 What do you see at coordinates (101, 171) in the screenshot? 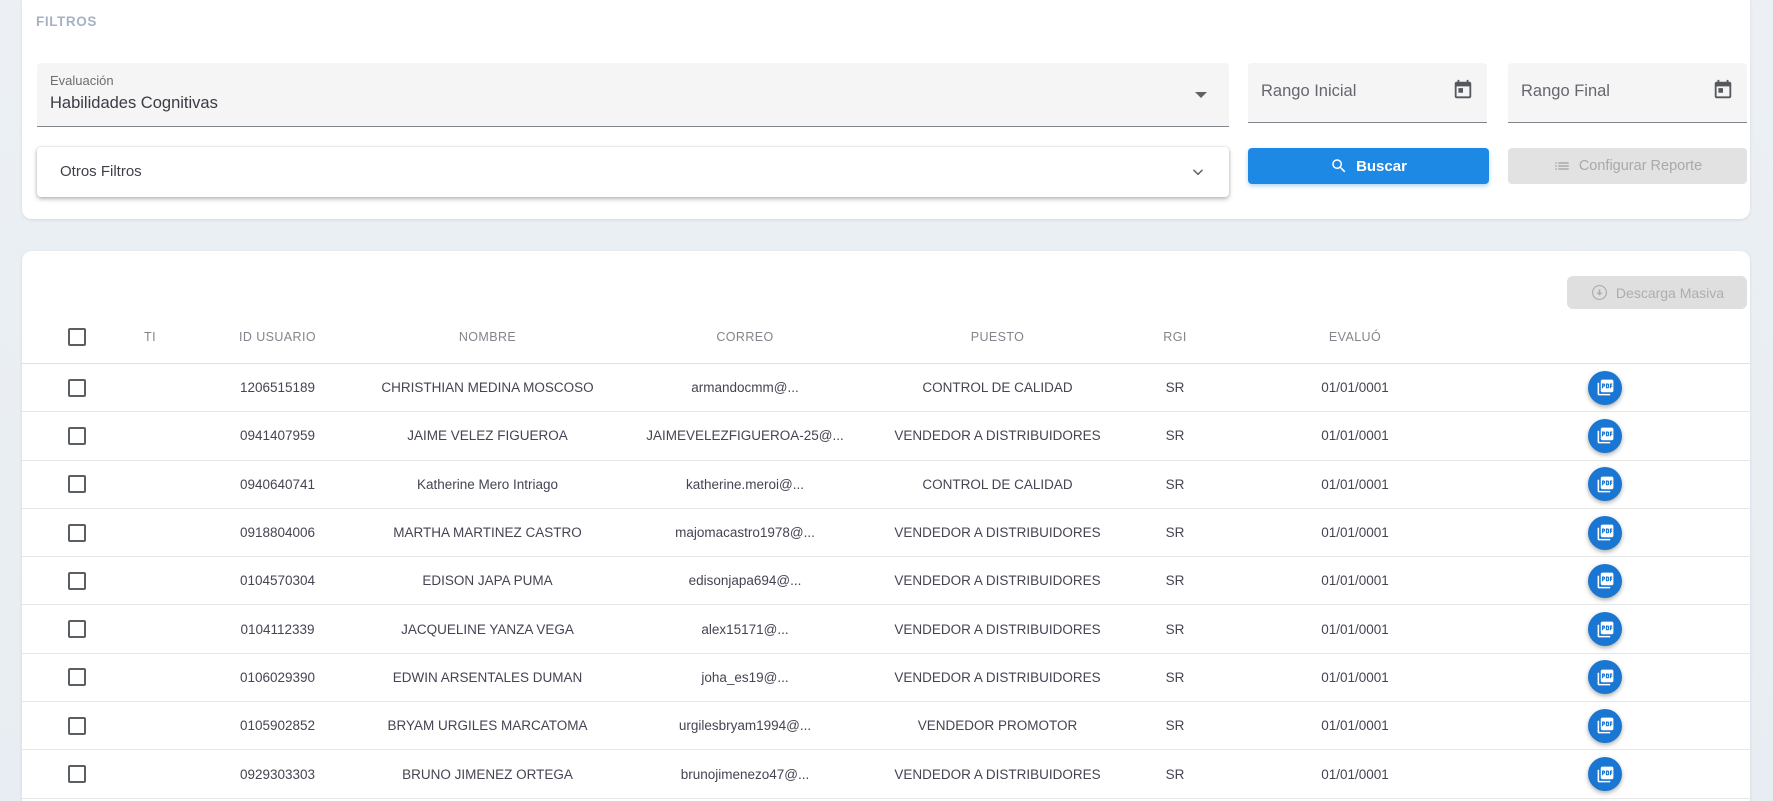
I see `otros-filtros-label: Otros Filtros` at bounding box center [101, 171].